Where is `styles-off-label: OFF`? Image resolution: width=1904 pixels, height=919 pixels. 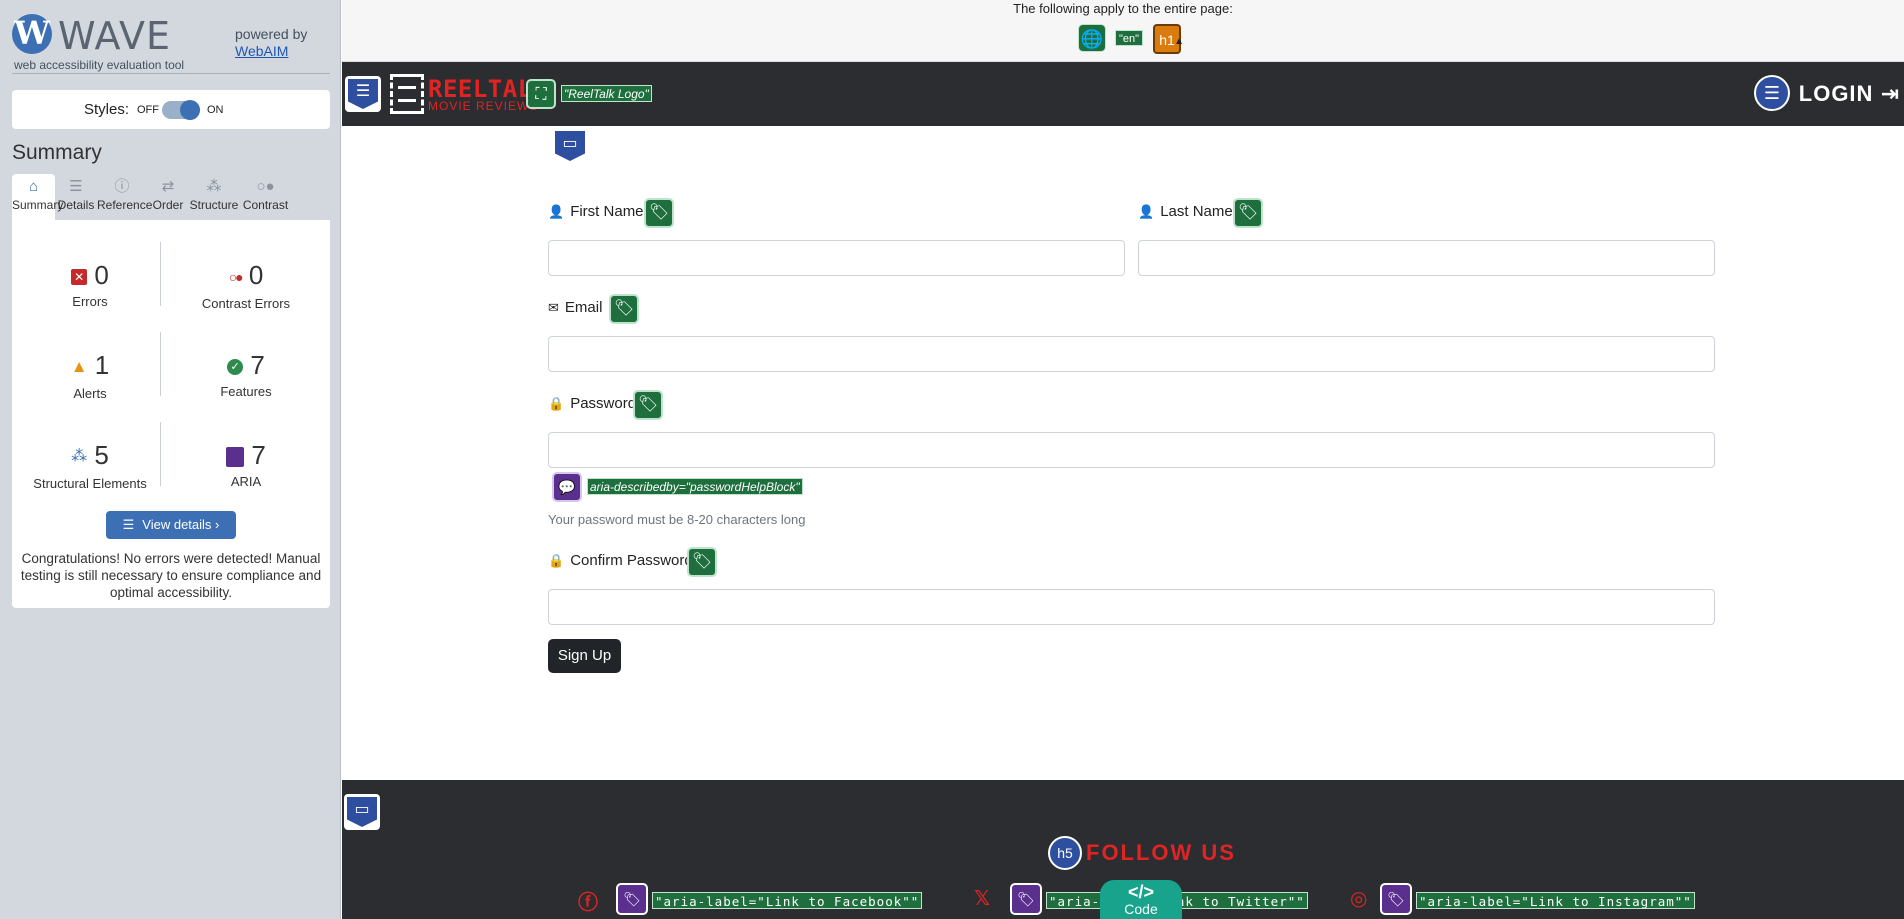
styles-off-label: OFF is located at coordinates (148, 110).